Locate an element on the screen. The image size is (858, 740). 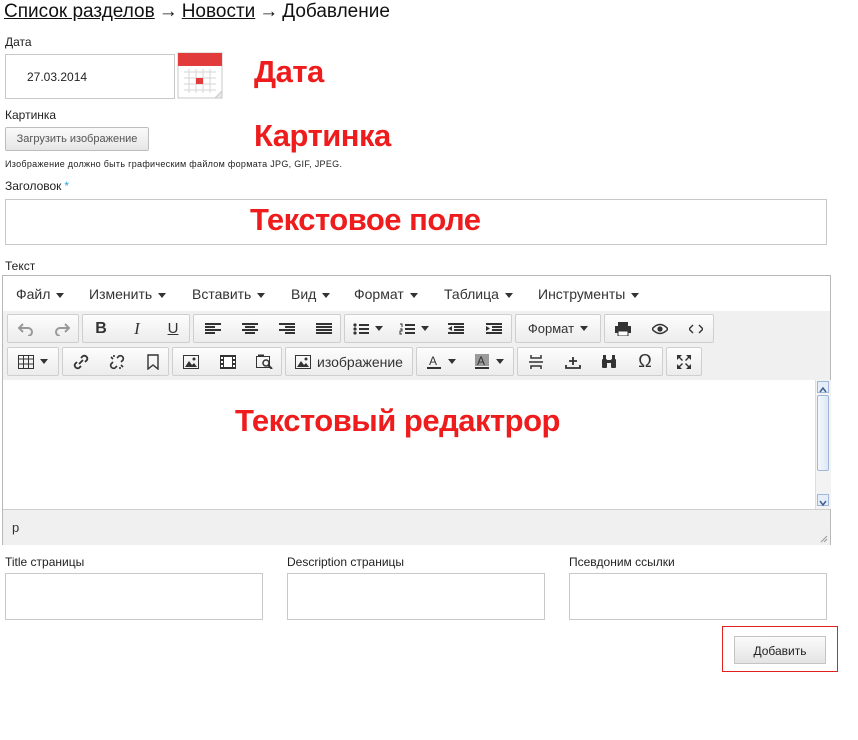
breadcrumb-news-link: Новости is located at coordinates (219, 11).